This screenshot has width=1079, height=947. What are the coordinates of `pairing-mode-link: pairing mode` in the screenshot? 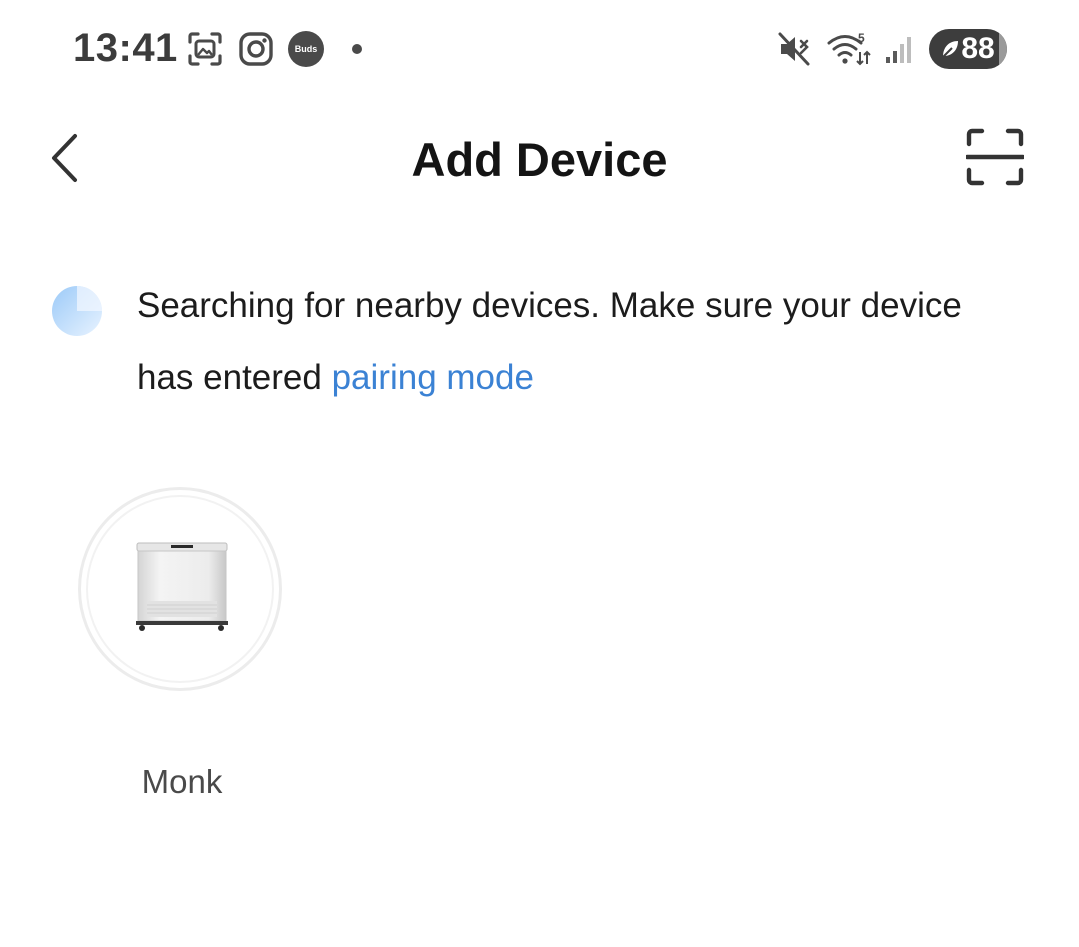 It's located at (433, 377).